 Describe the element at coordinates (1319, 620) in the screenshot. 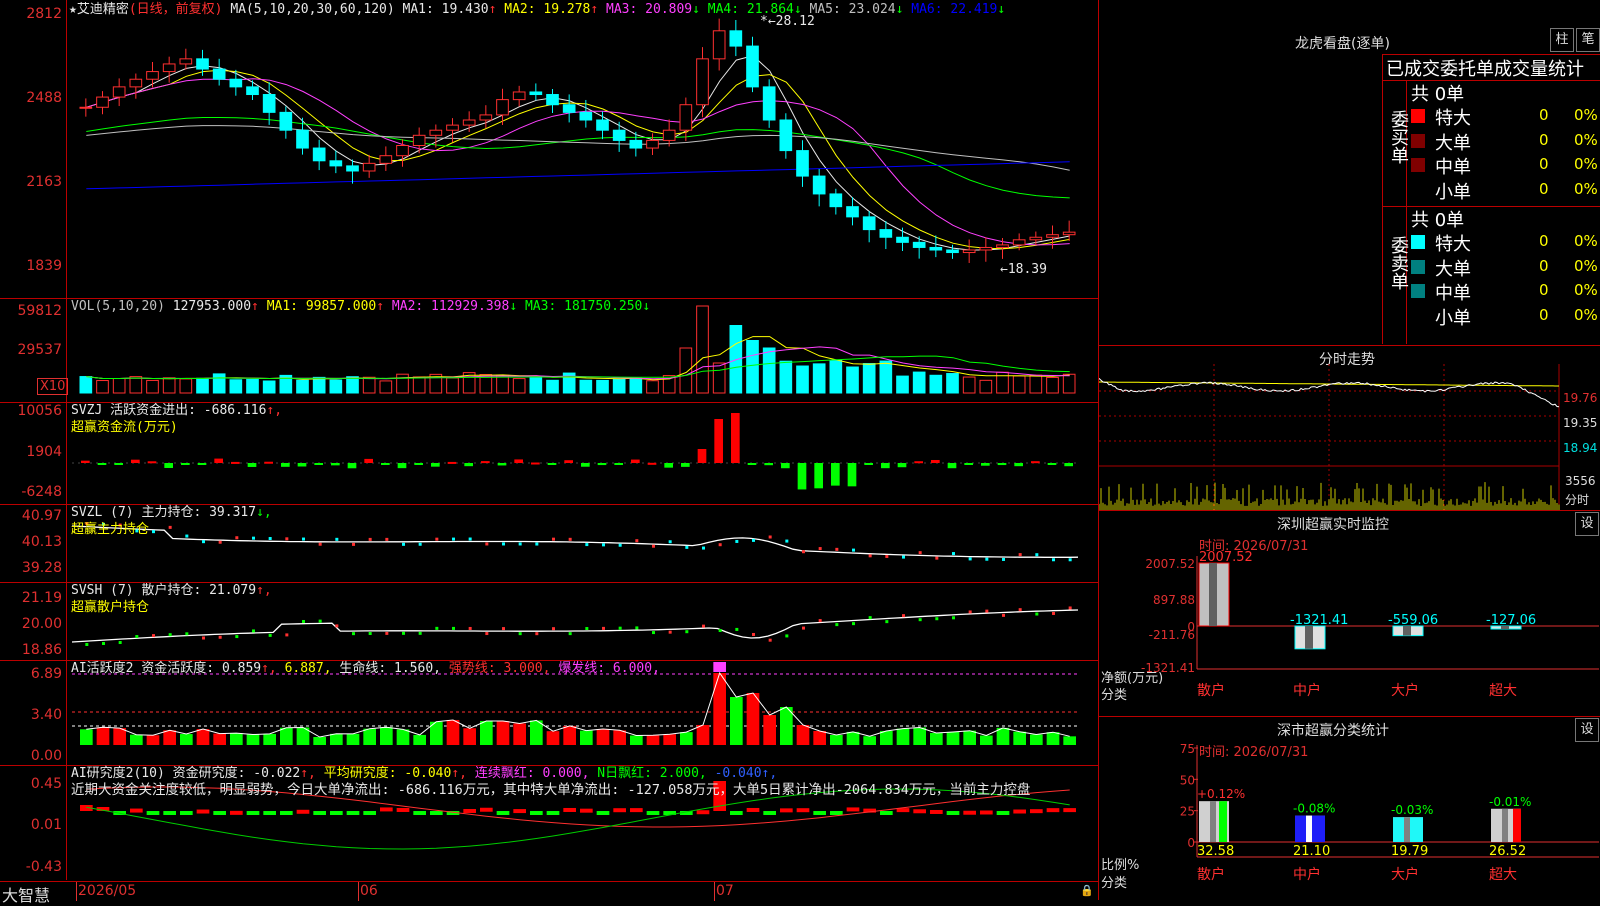

I see `monitor-value-label: -1321.41` at that location.